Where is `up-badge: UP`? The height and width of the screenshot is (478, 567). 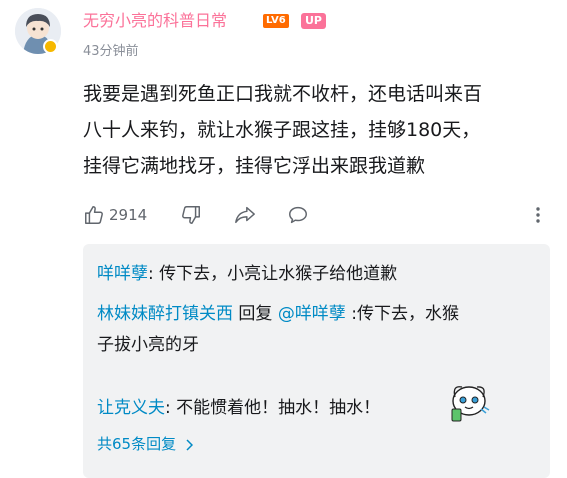
up-badge: UP is located at coordinates (313, 21).